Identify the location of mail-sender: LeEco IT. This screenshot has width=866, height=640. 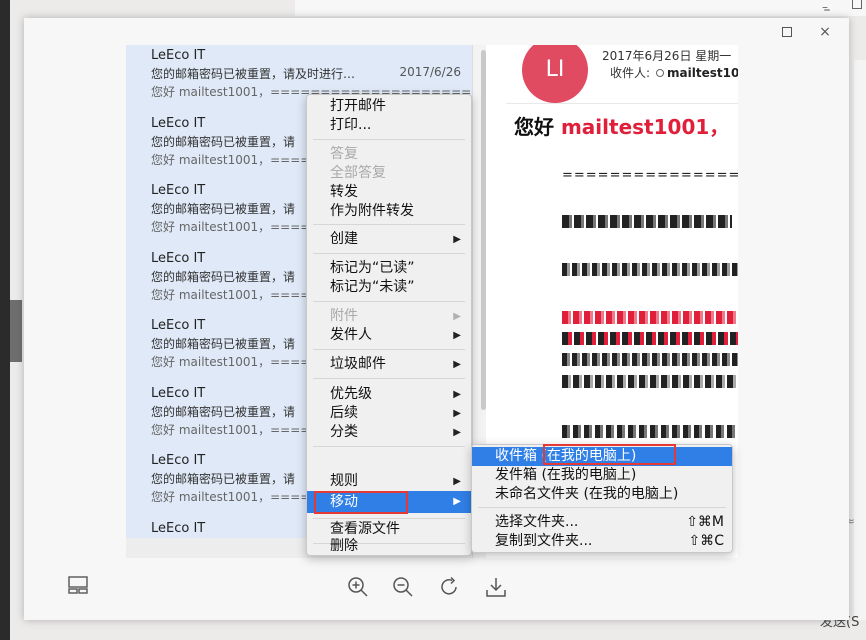
(178, 55).